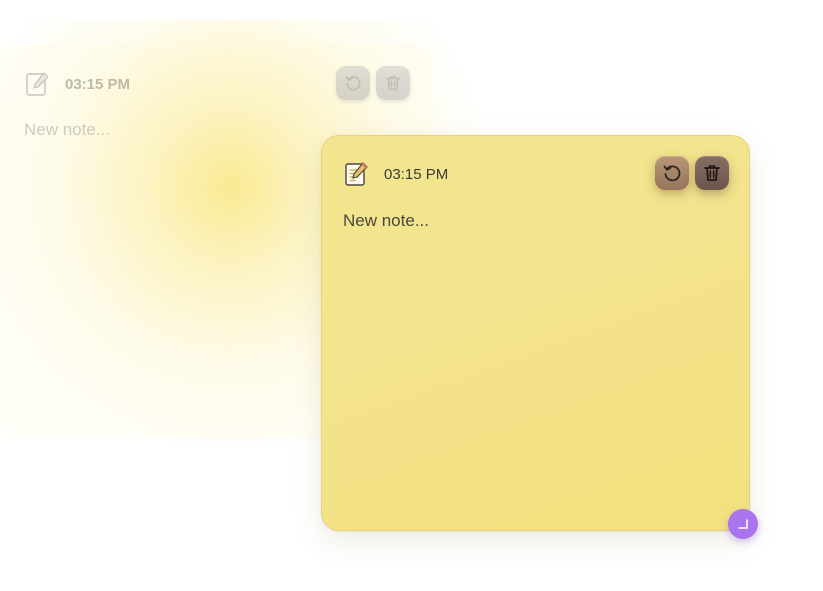  I want to click on resize-handle-icon, so click(743, 524).